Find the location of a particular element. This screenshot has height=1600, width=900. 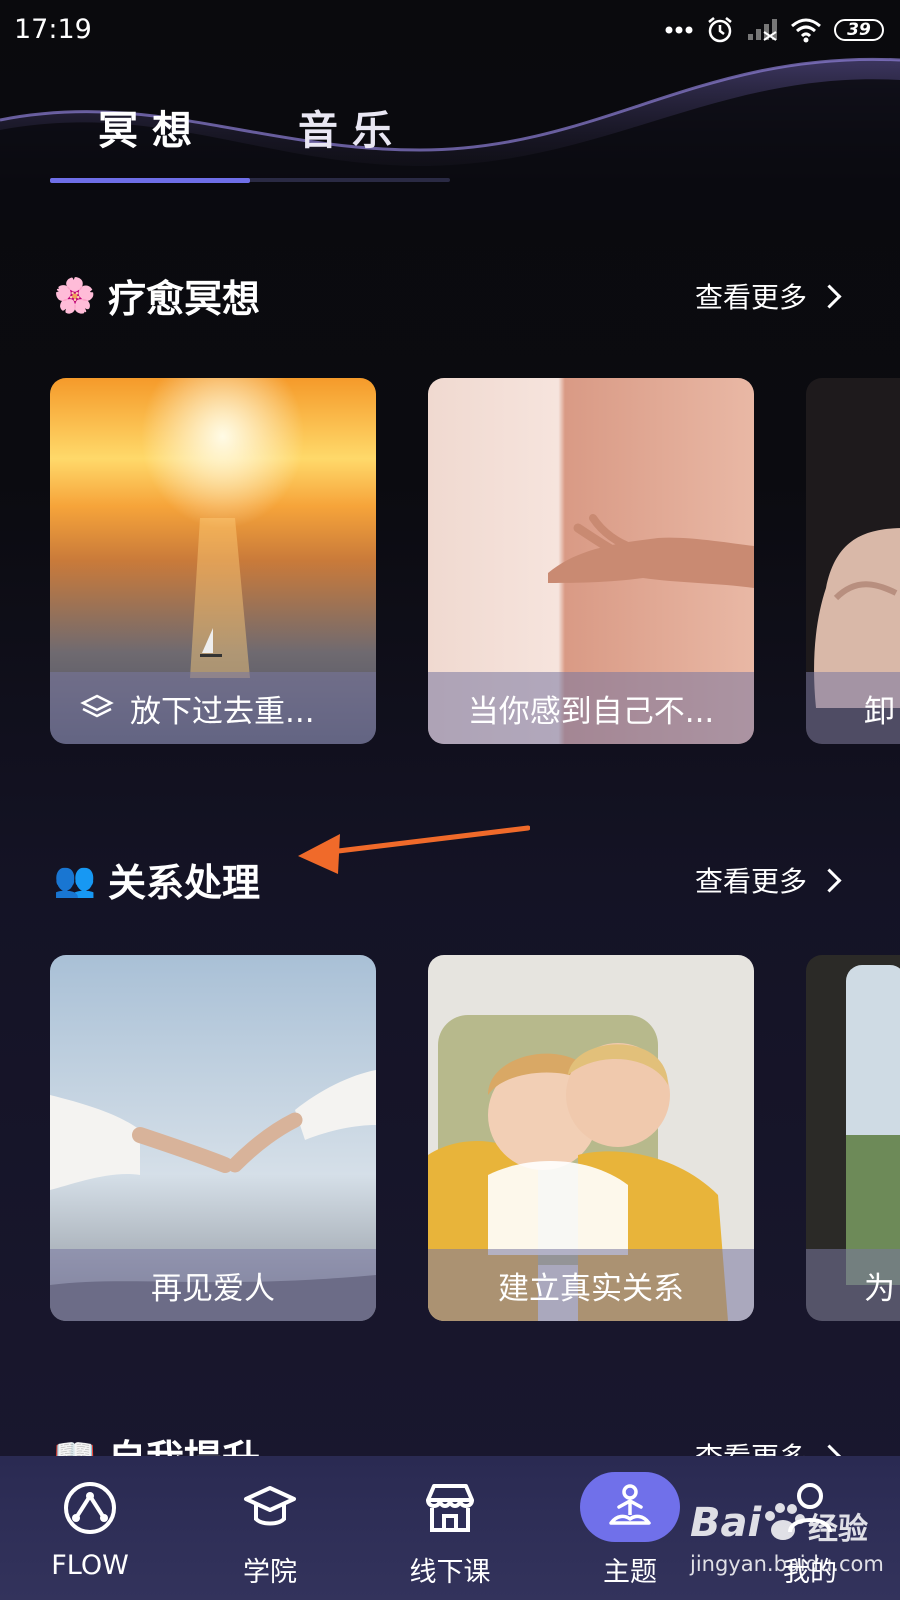

card-title: 为 is located at coordinates (879, 1288).